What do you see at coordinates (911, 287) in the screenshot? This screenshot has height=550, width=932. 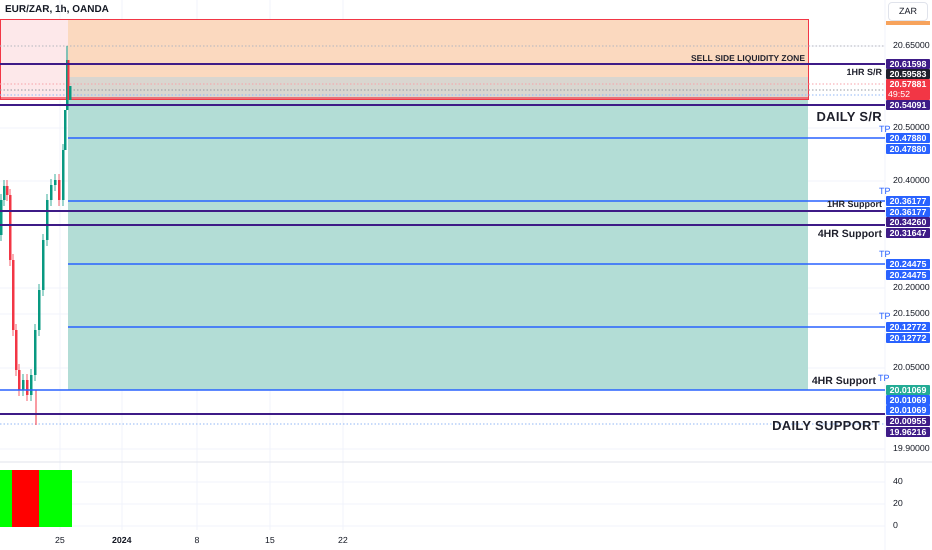 I see `axis-tick-label: 20.20000` at bounding box center [911, 287].